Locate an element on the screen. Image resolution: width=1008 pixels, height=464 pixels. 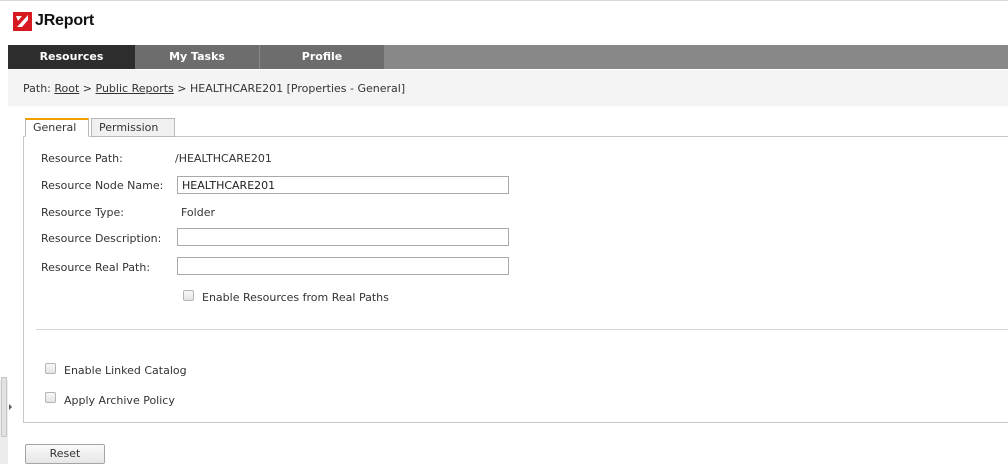
tab-general: General is located at coordinates (57, 127).